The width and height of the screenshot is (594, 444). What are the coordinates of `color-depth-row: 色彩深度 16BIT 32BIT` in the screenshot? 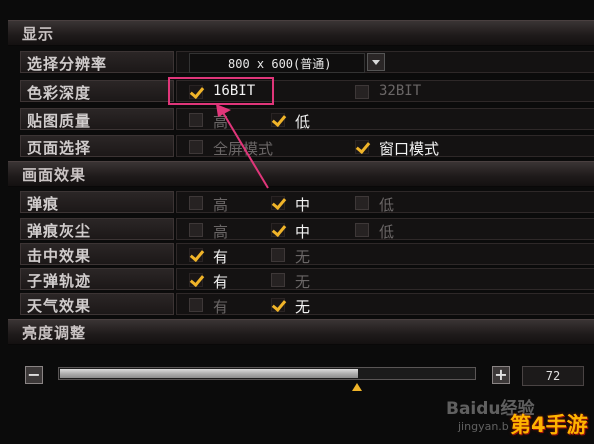 It's located at (301, 90).